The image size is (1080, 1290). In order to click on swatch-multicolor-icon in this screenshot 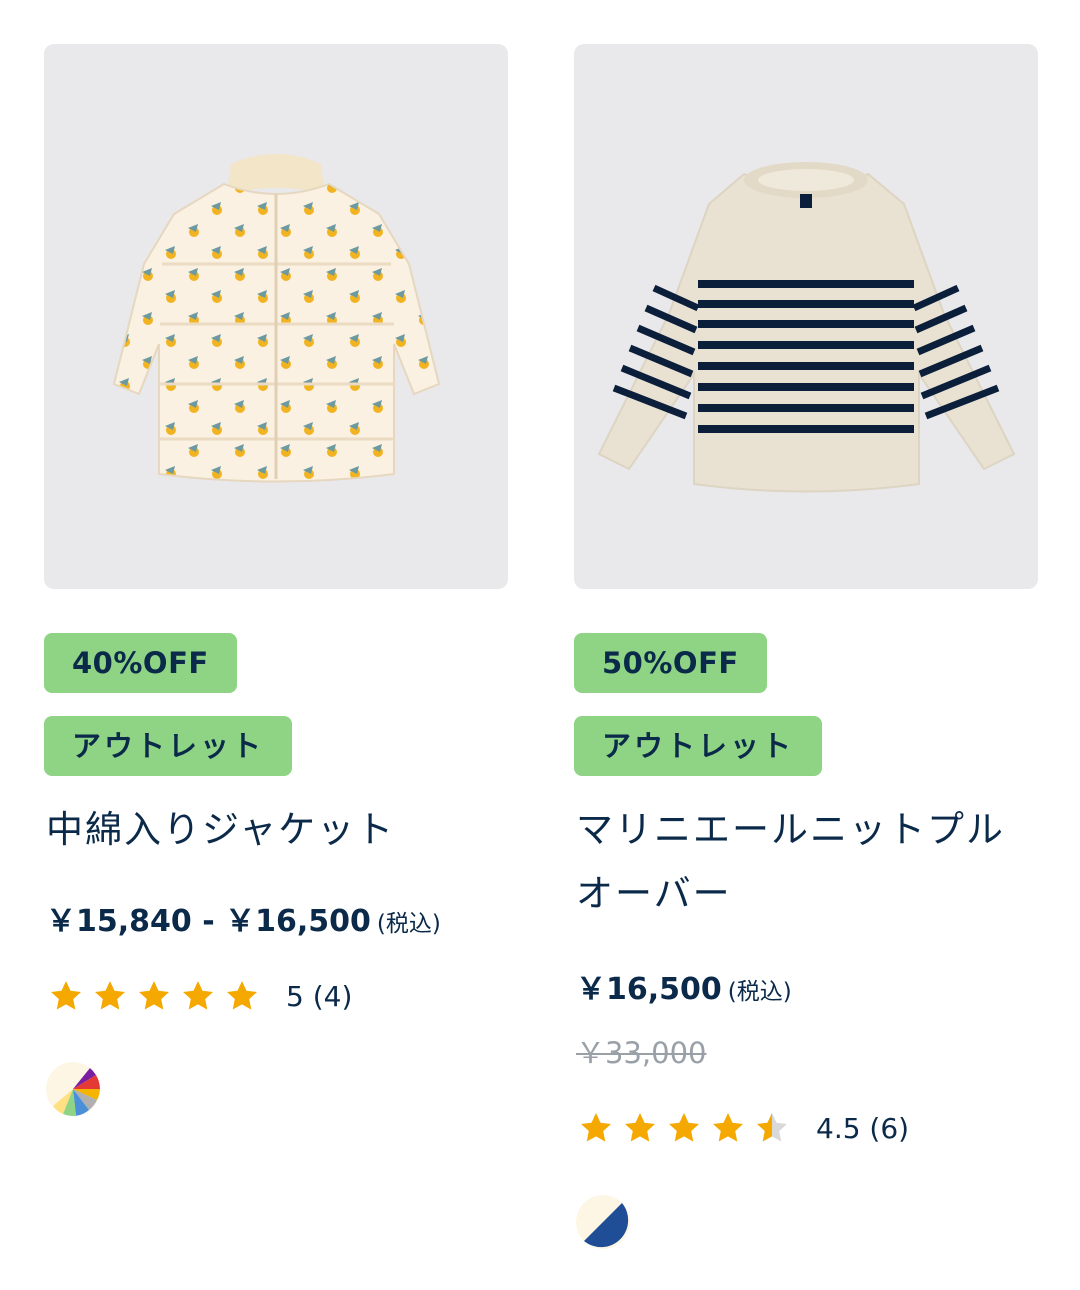, I will do `click(73, 1089)`.